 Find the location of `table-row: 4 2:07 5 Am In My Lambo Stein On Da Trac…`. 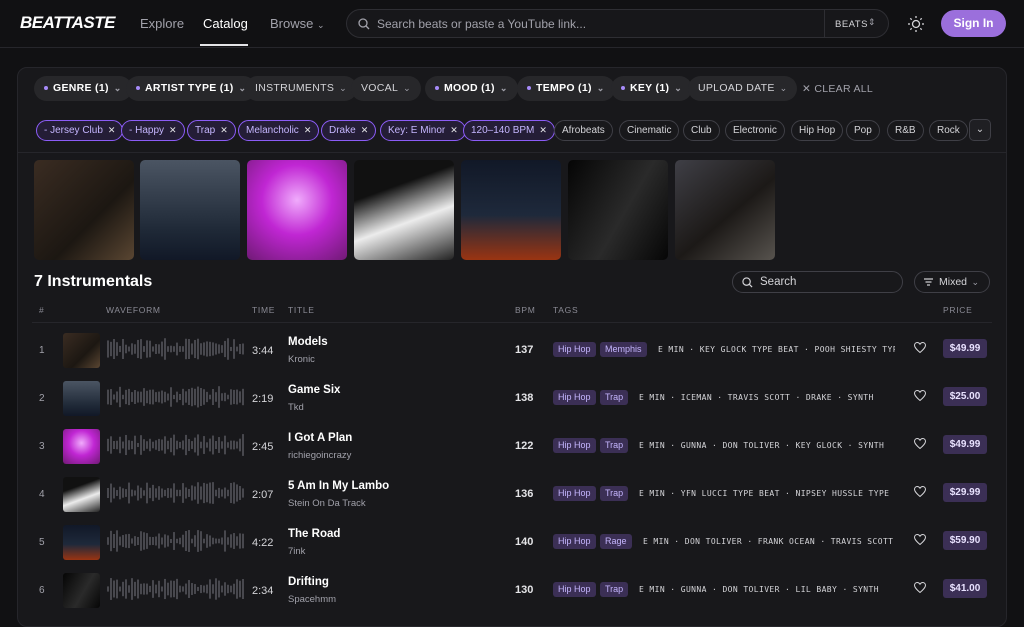

table-row: 4 2:07 5 Am In My Lambo Stein On Da Trac… is located at coordinates (512, 493).